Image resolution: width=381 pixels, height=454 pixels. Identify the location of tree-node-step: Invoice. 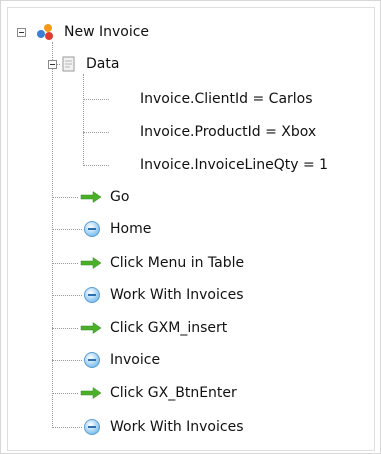
(122, 360).